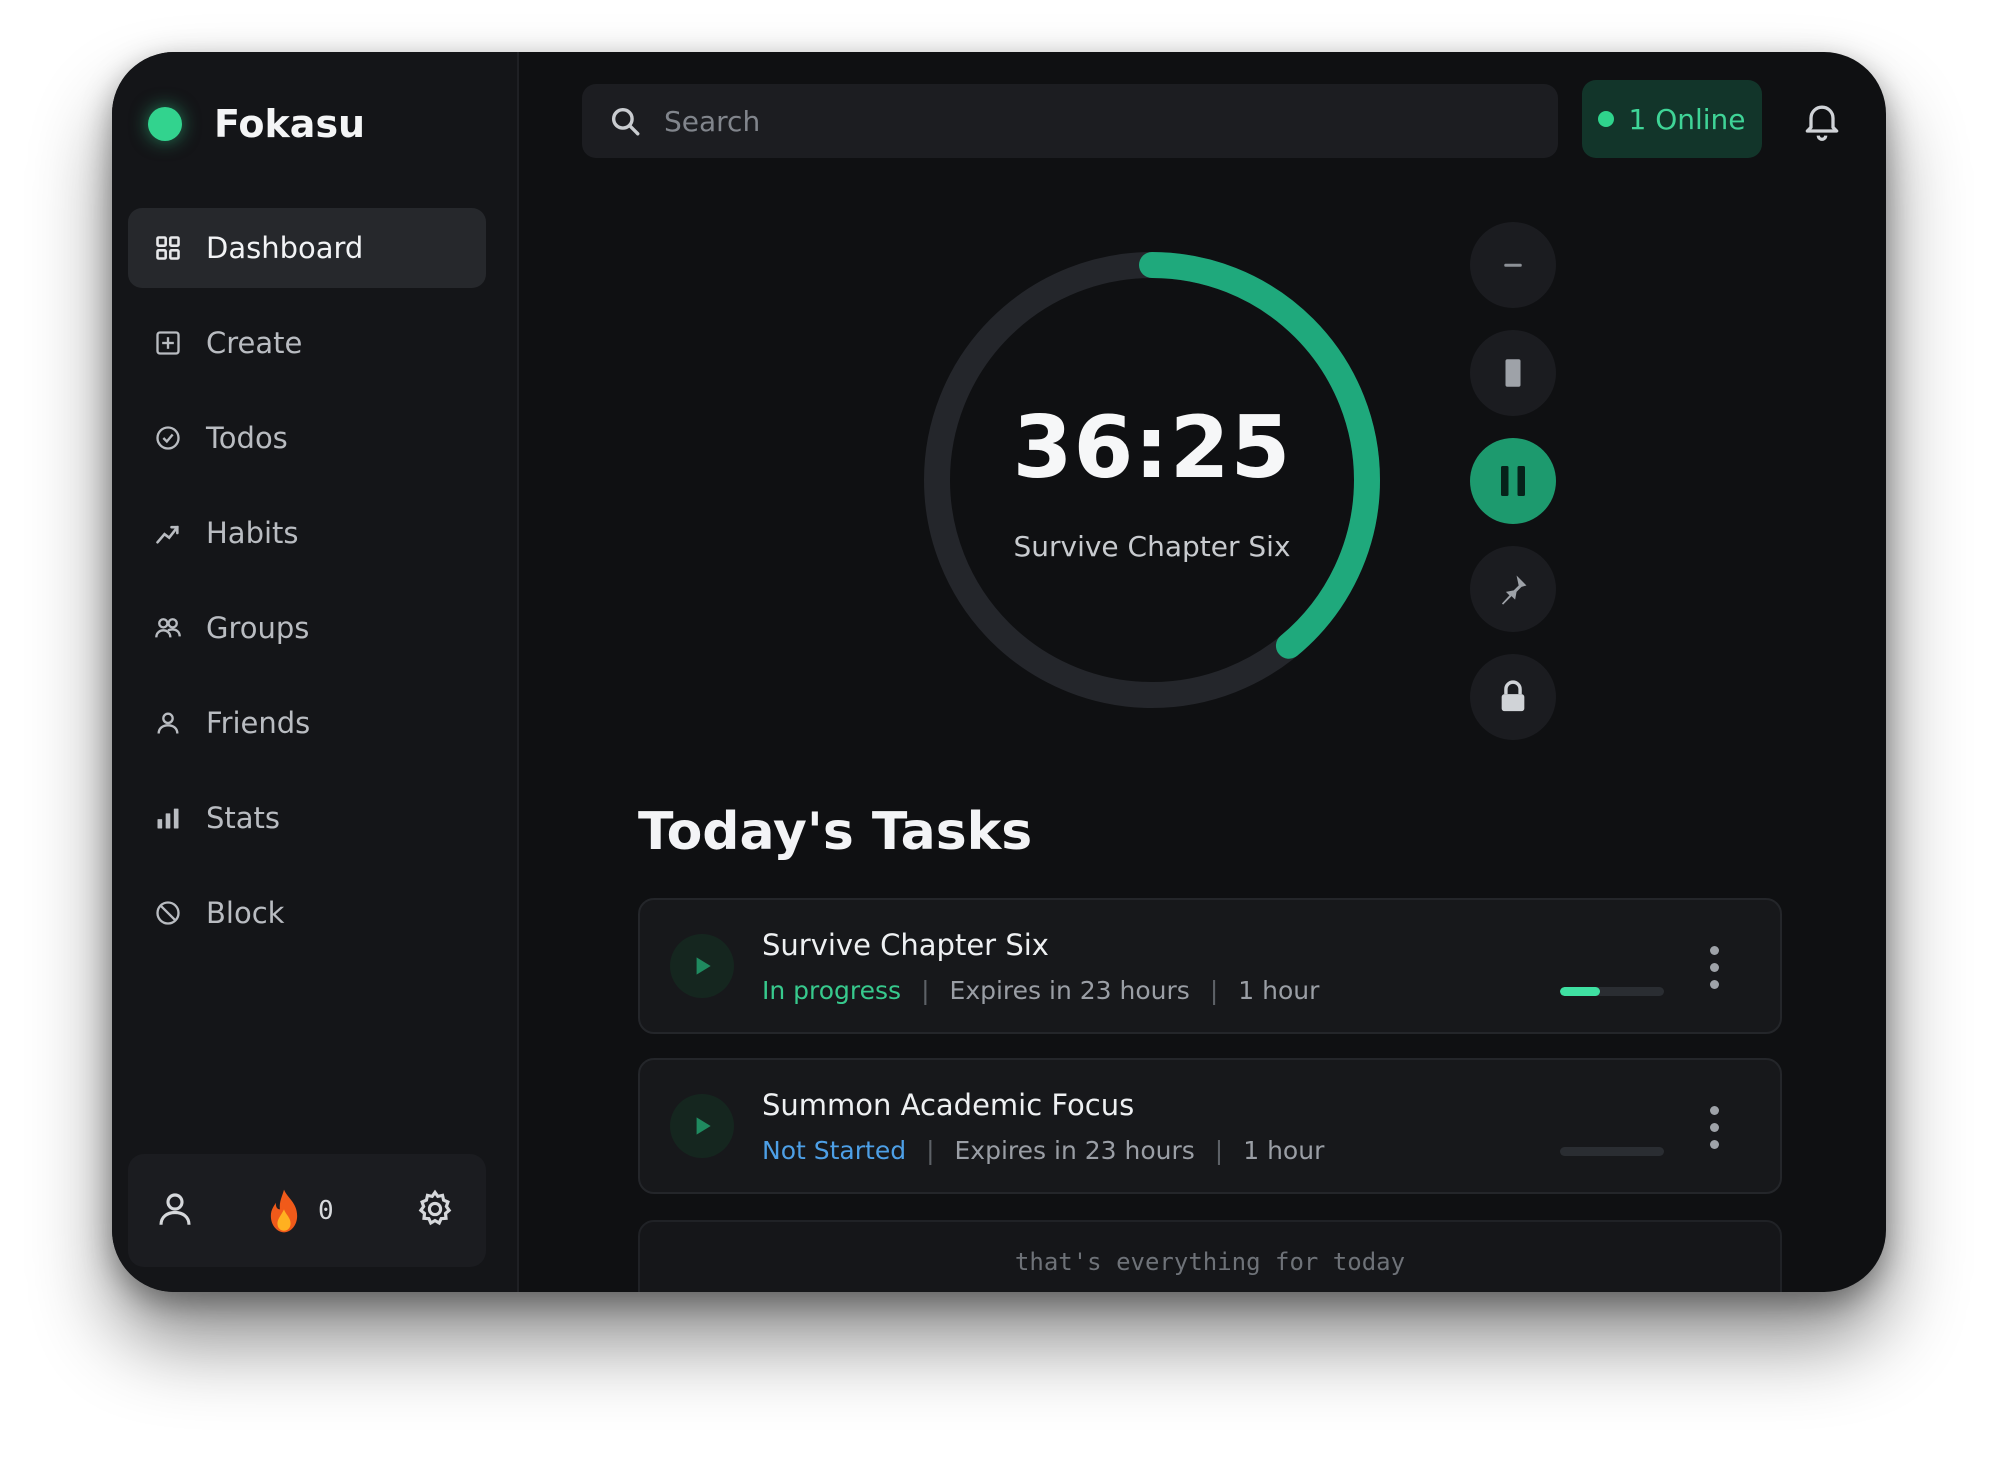  Describe the element at coordinates (258, 628) in the screenshot. I see `sidebar-item-label: Groups` at that location.